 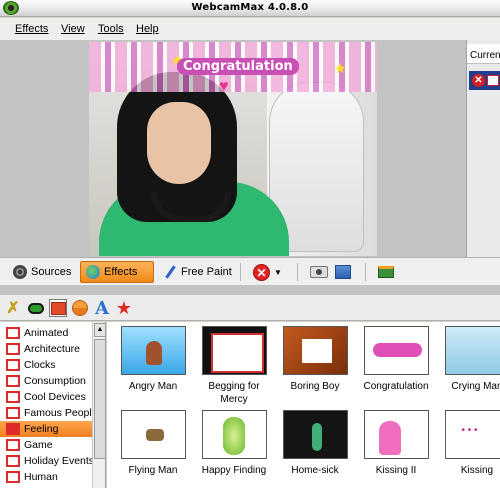 I want to click on scroll-thumb, so click(x=99, y=399).